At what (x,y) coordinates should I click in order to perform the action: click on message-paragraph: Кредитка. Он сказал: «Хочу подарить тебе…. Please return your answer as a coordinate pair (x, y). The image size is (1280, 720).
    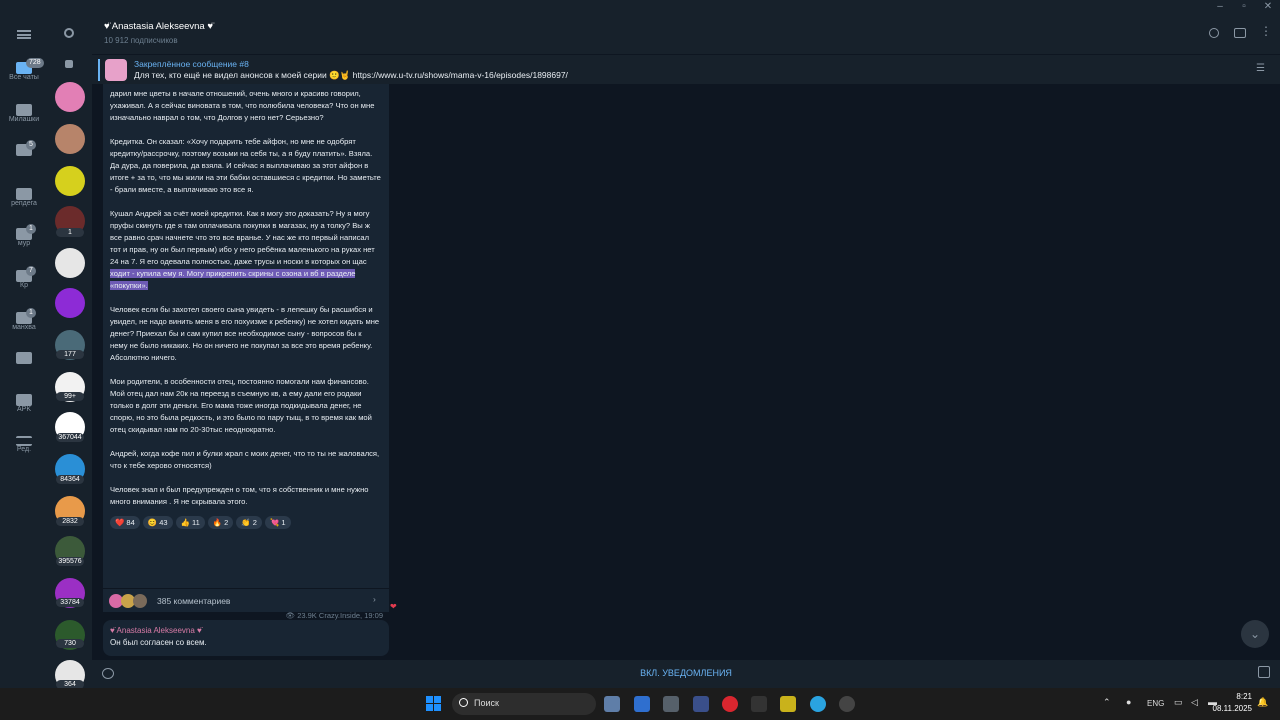
    Looking at the image, I should click on (245, 165).